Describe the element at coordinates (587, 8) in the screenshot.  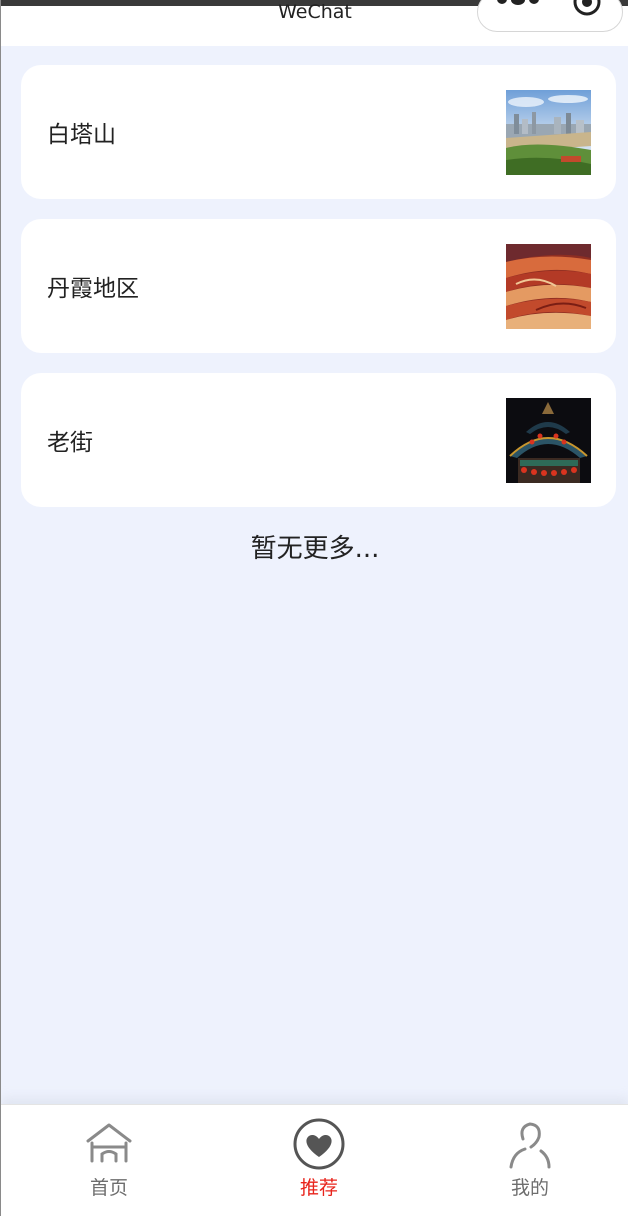
I see `close-miniprogram-icon` at that location.